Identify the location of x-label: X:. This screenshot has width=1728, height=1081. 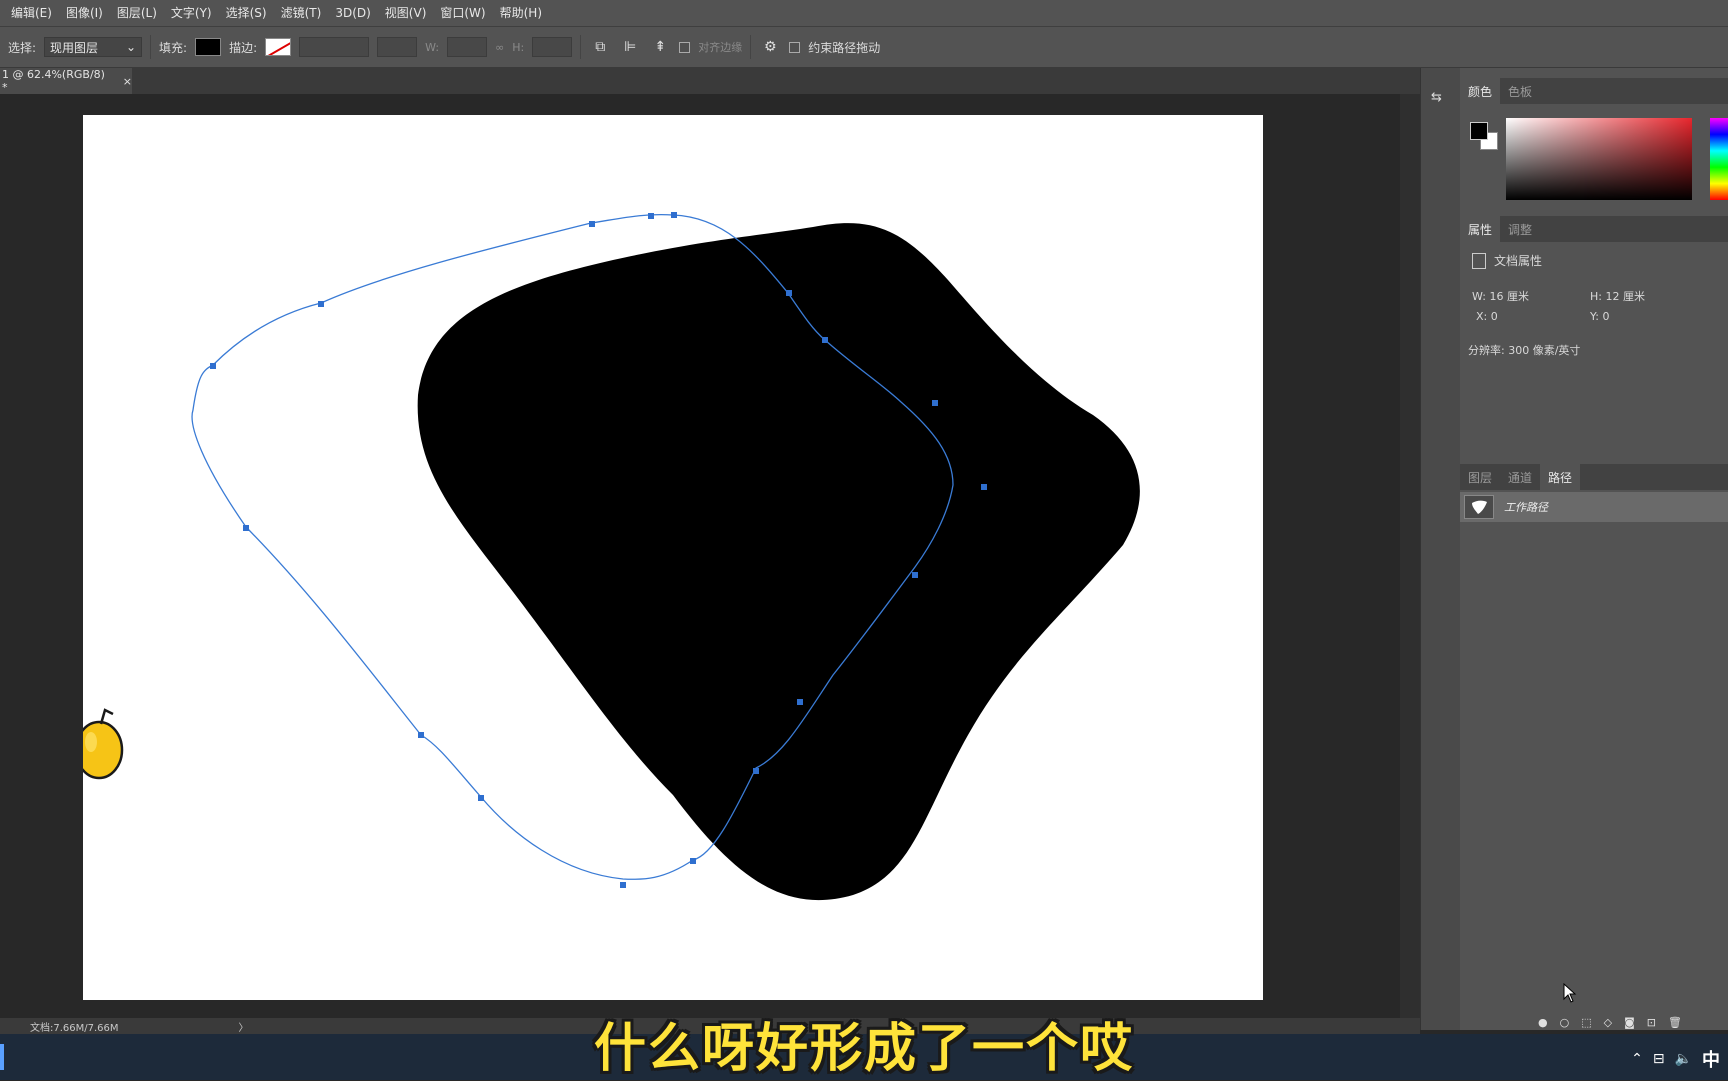
(1482, 316).